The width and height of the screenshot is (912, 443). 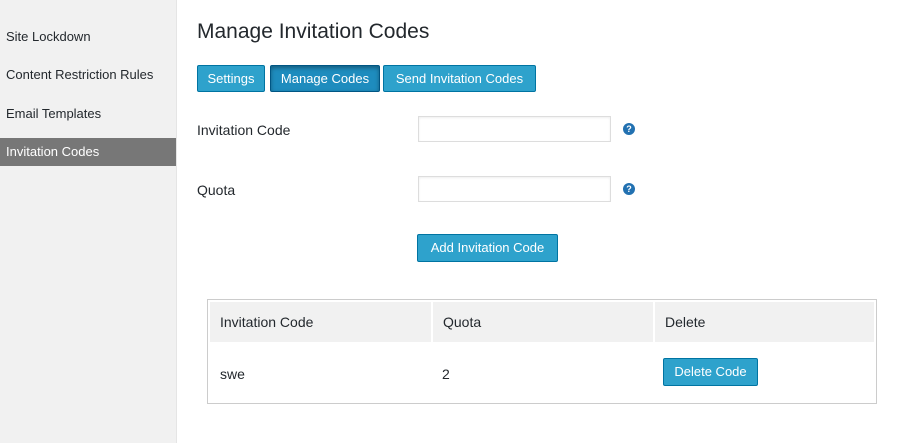 What do you see at coordinates (244, 130) in the screenshot?
I see `invitation-code-label: Invitation Code` at bounding box center [244, 130].